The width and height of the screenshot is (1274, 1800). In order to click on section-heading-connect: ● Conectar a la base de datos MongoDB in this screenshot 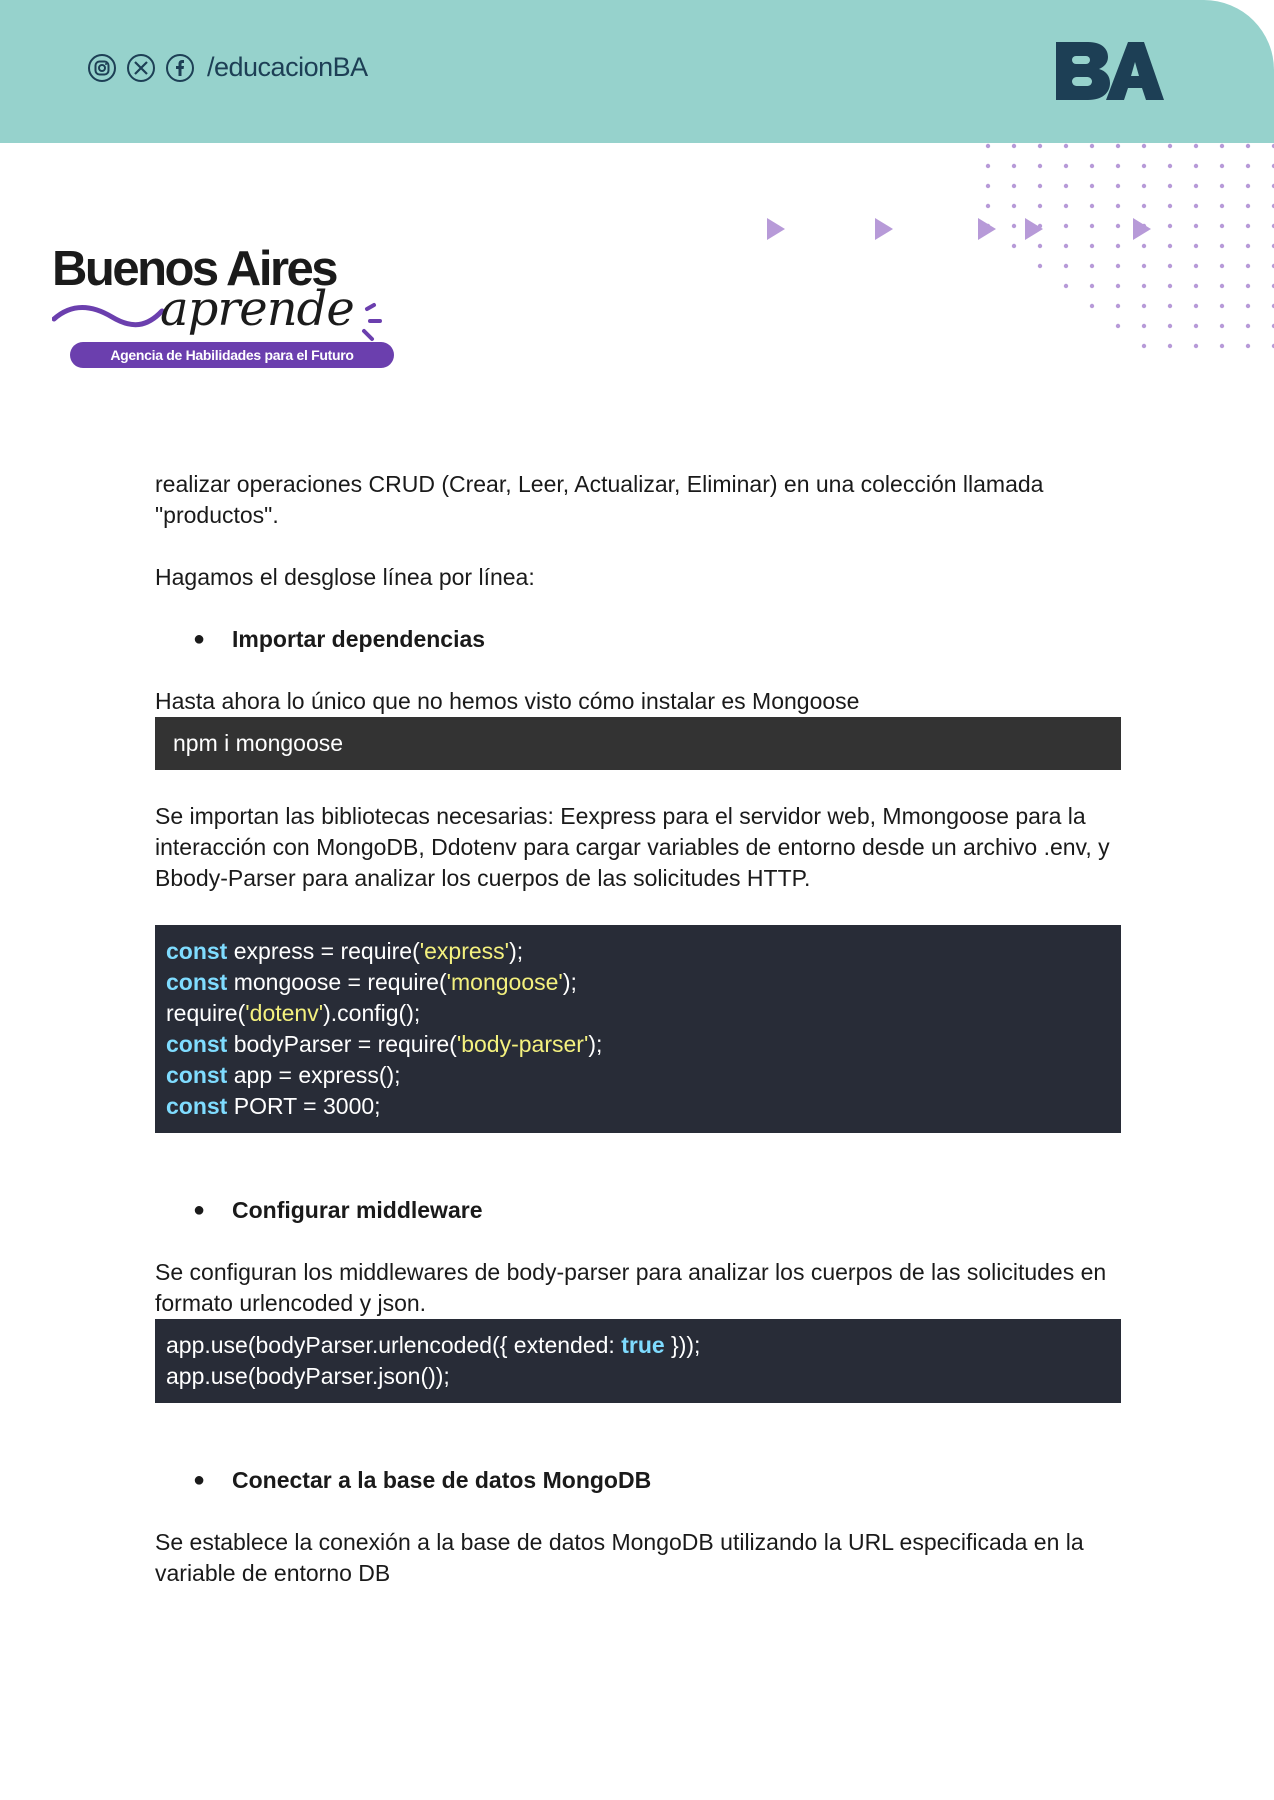, I will do `click(638, 1480)`.